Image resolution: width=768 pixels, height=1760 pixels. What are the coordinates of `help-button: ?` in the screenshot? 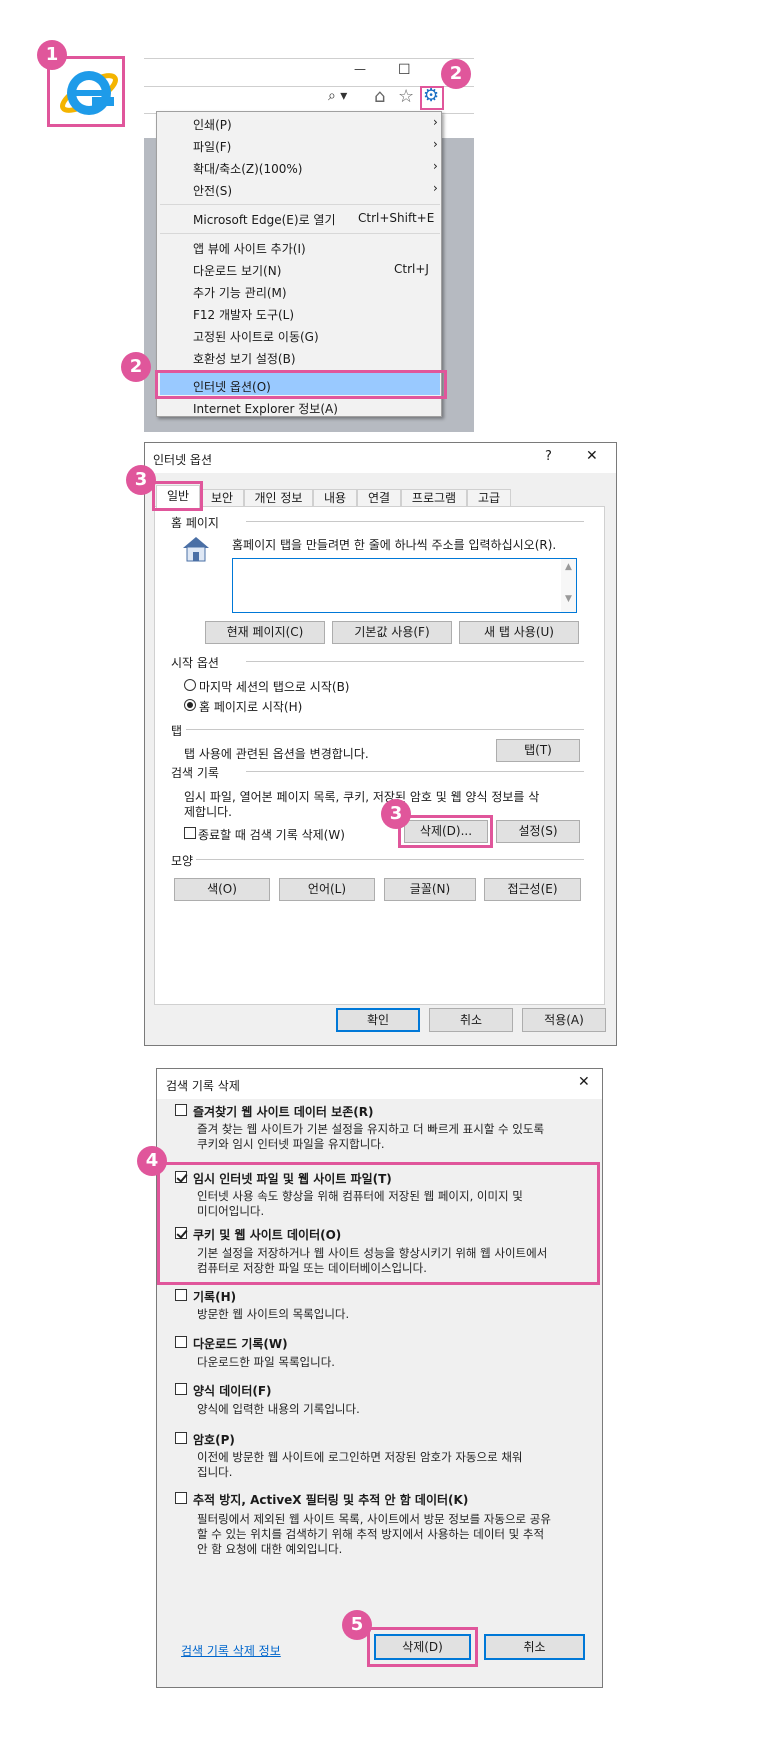 It's located at (548, 456).